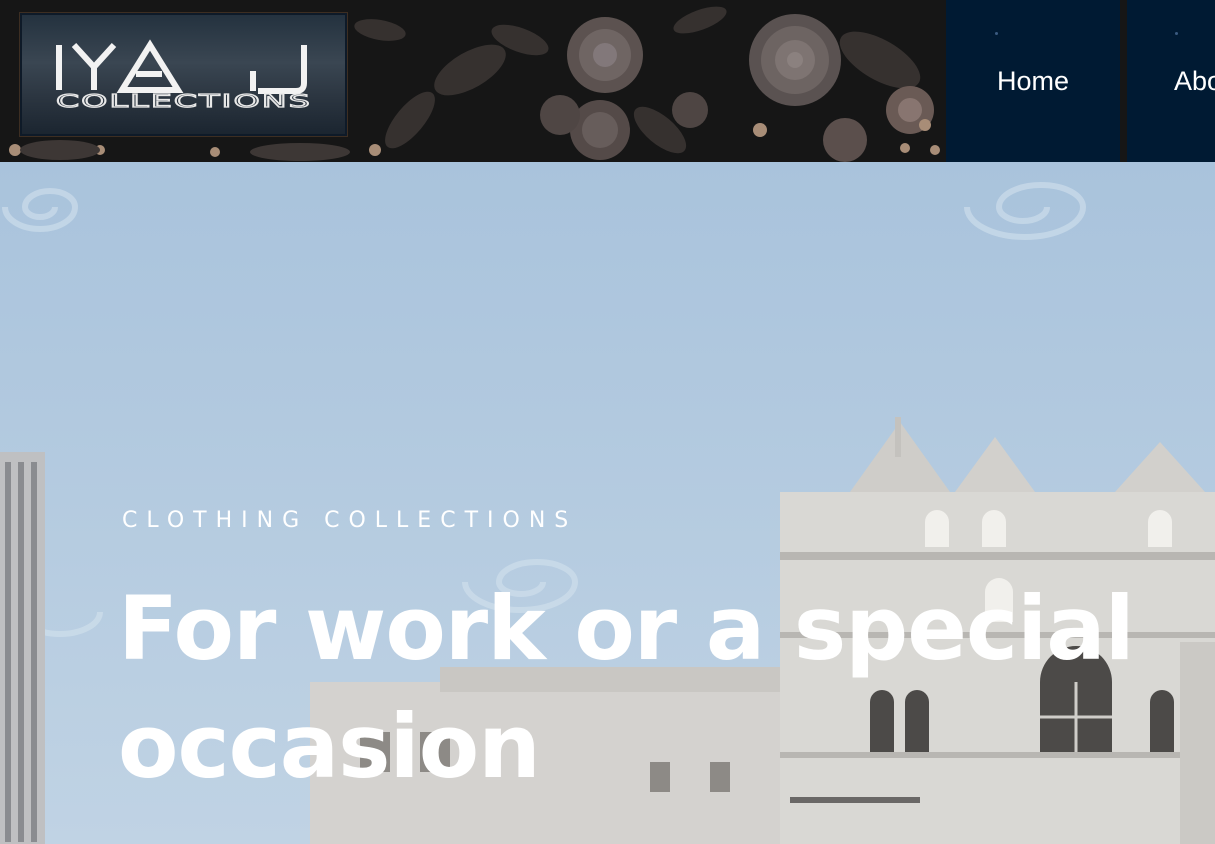 The image size is (1215, 844). I want to click on nav-label-home: Home, so click(1033, 80).